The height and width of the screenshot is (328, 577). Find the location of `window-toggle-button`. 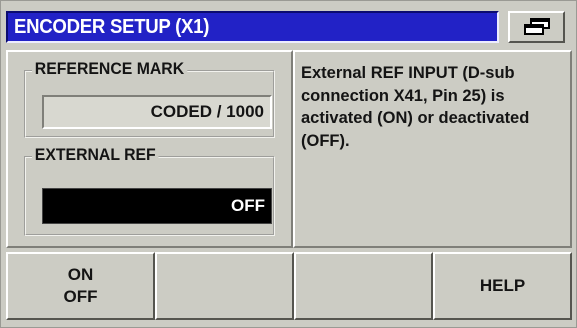

window-toggle-button is located at coordinates (536, 27).